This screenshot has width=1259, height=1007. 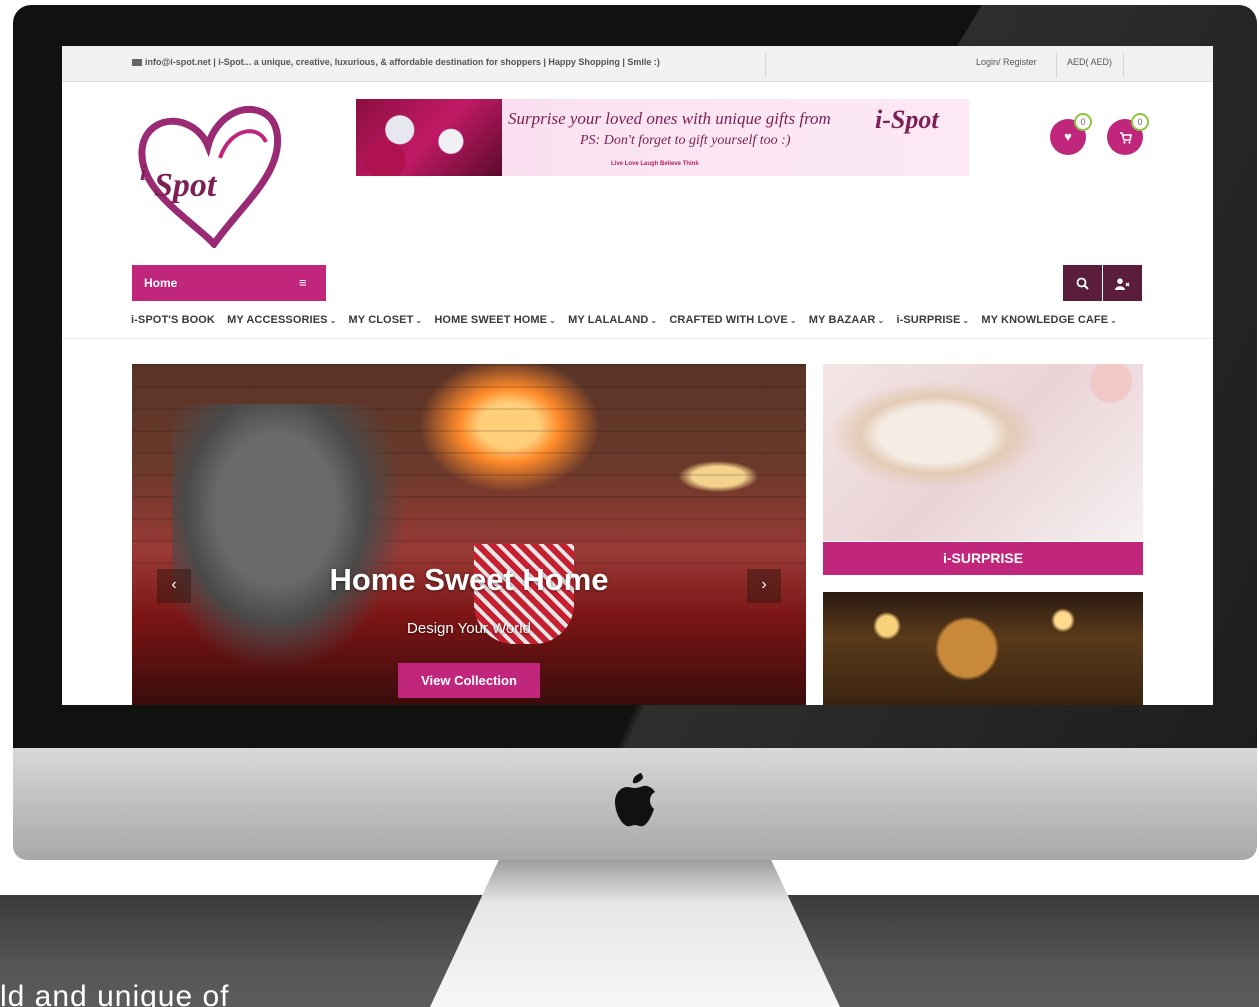 I want to click on nav-label: i-SURPRISE, so click(x=928, y=320).